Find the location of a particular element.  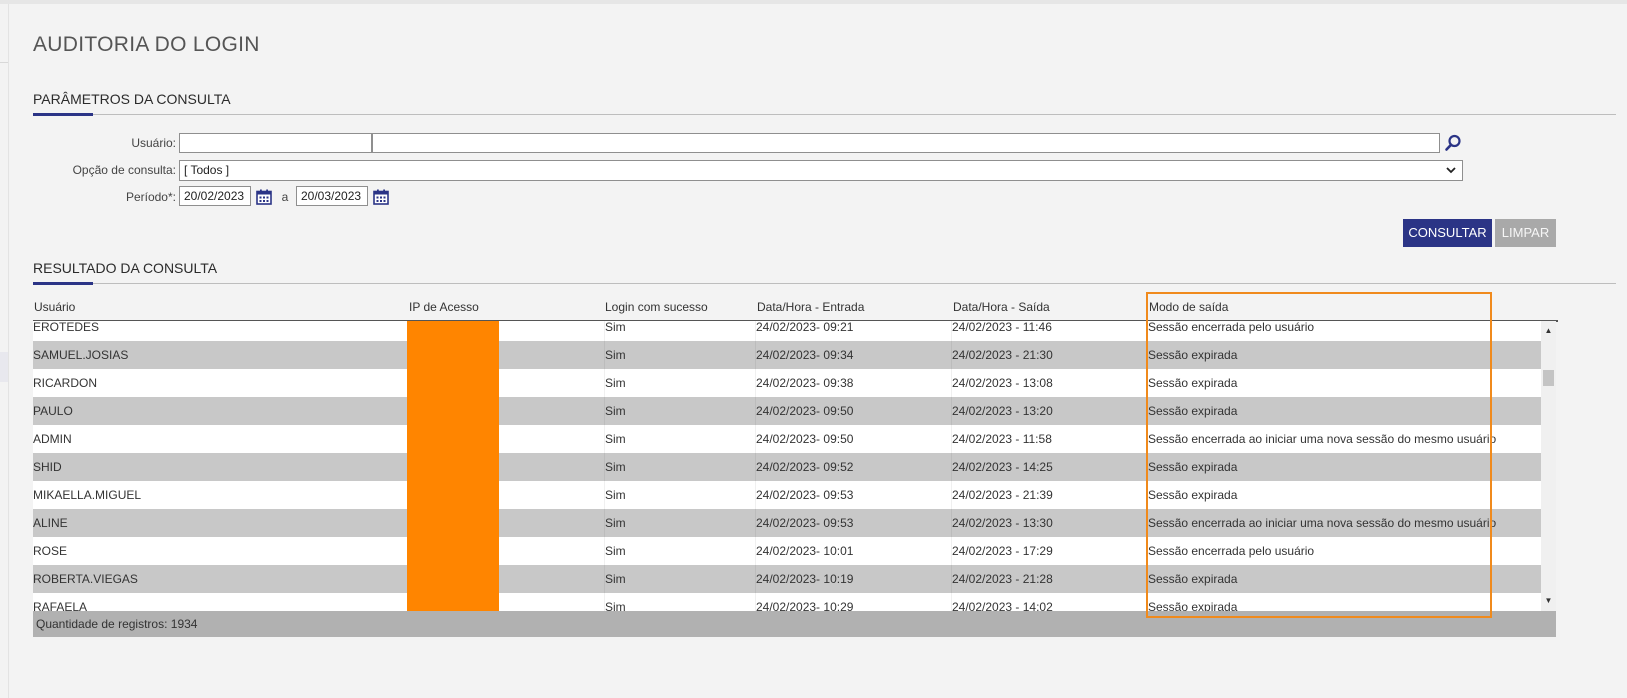

col-header-ip: IP de Acesso is located at coordinates (444, 307).